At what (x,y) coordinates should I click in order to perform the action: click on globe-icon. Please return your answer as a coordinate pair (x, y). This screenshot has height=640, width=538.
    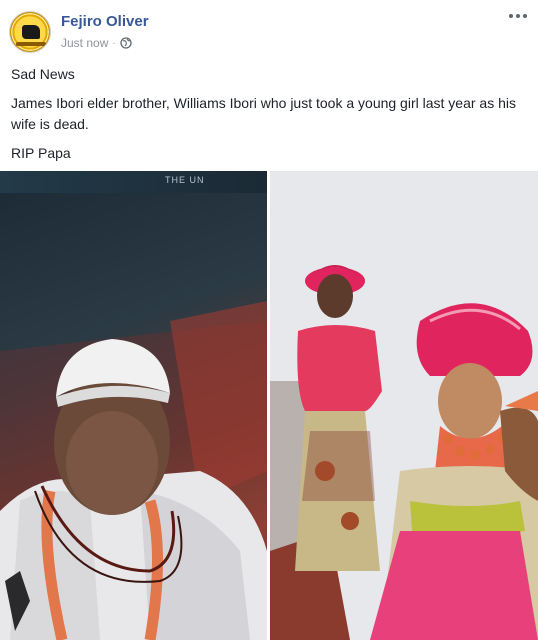
    Looking at the image, I should click on (126, 43).